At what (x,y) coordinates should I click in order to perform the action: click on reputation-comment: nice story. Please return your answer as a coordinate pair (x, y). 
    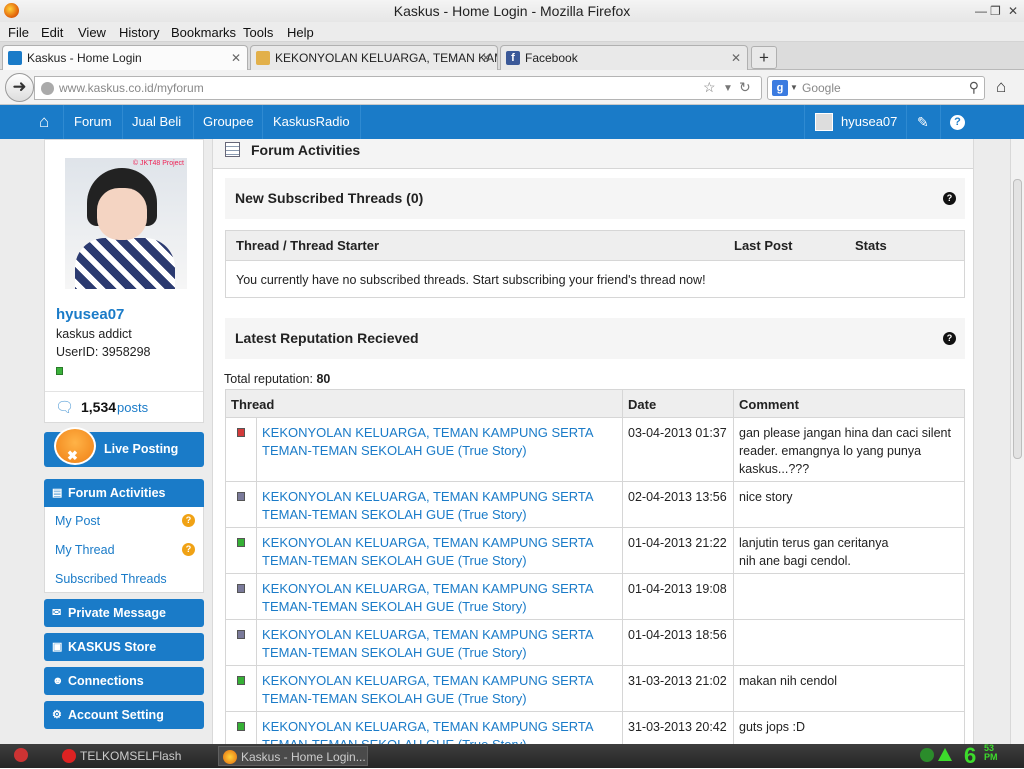
    Looking at the image, I should click on (766, 497).